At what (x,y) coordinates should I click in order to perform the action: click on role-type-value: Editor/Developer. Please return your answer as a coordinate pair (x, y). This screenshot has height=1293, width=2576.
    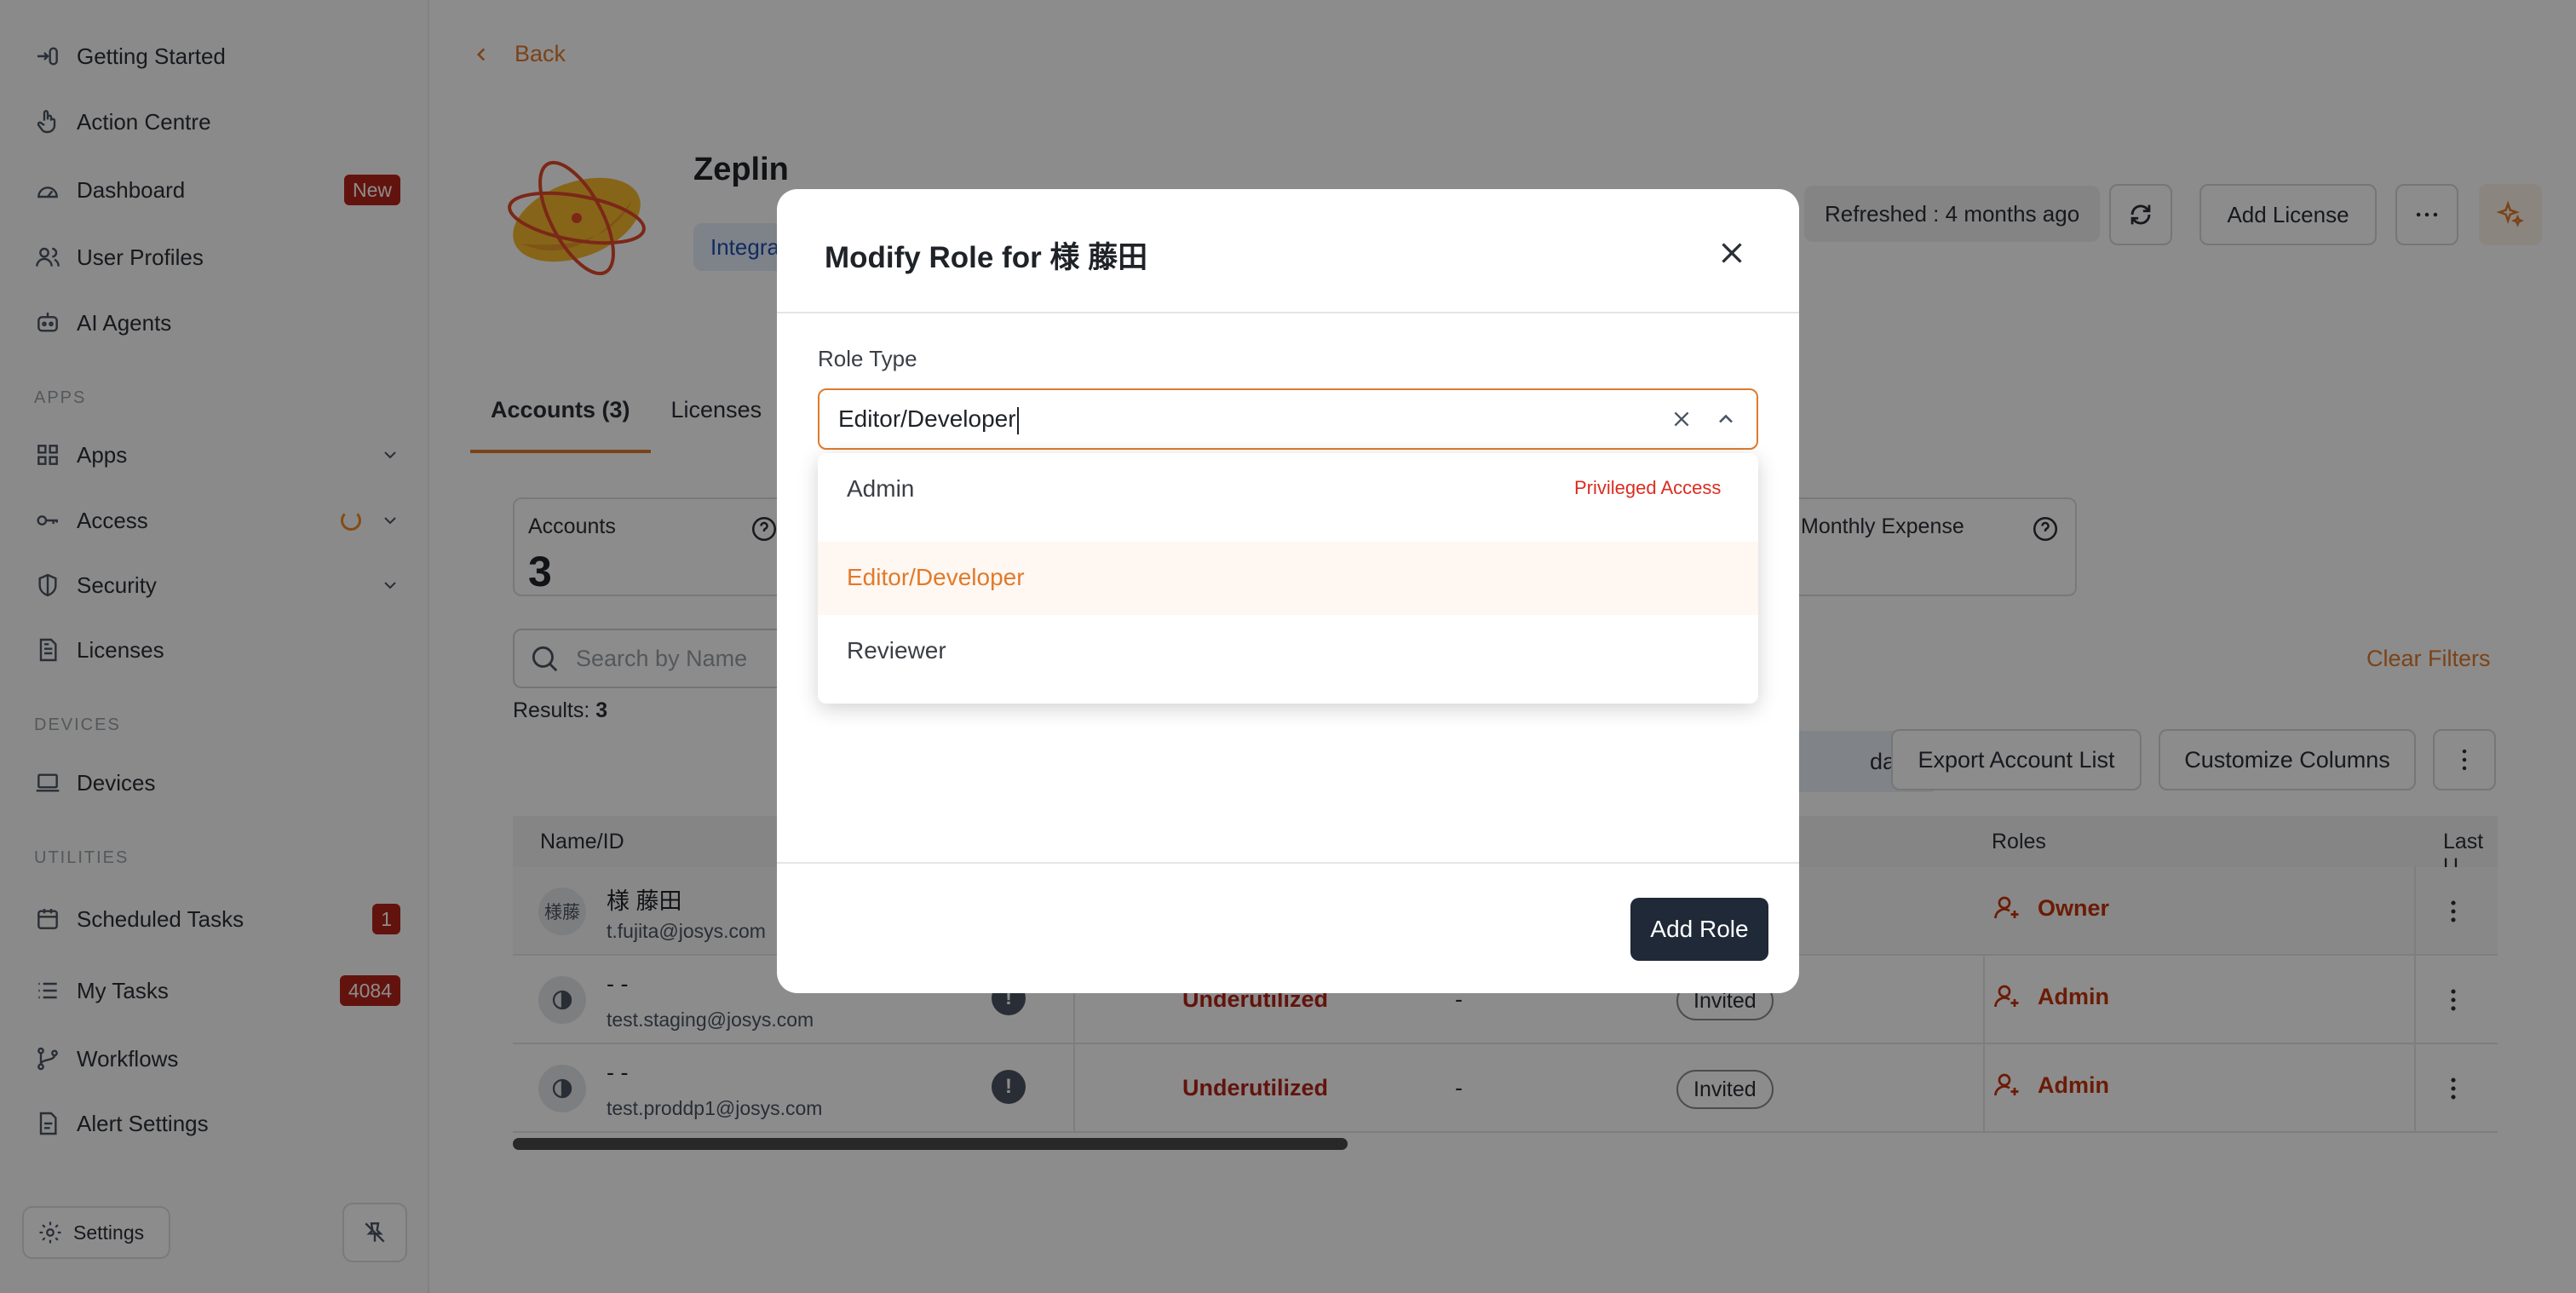
    Looking at the image, I should click on (928, 419).